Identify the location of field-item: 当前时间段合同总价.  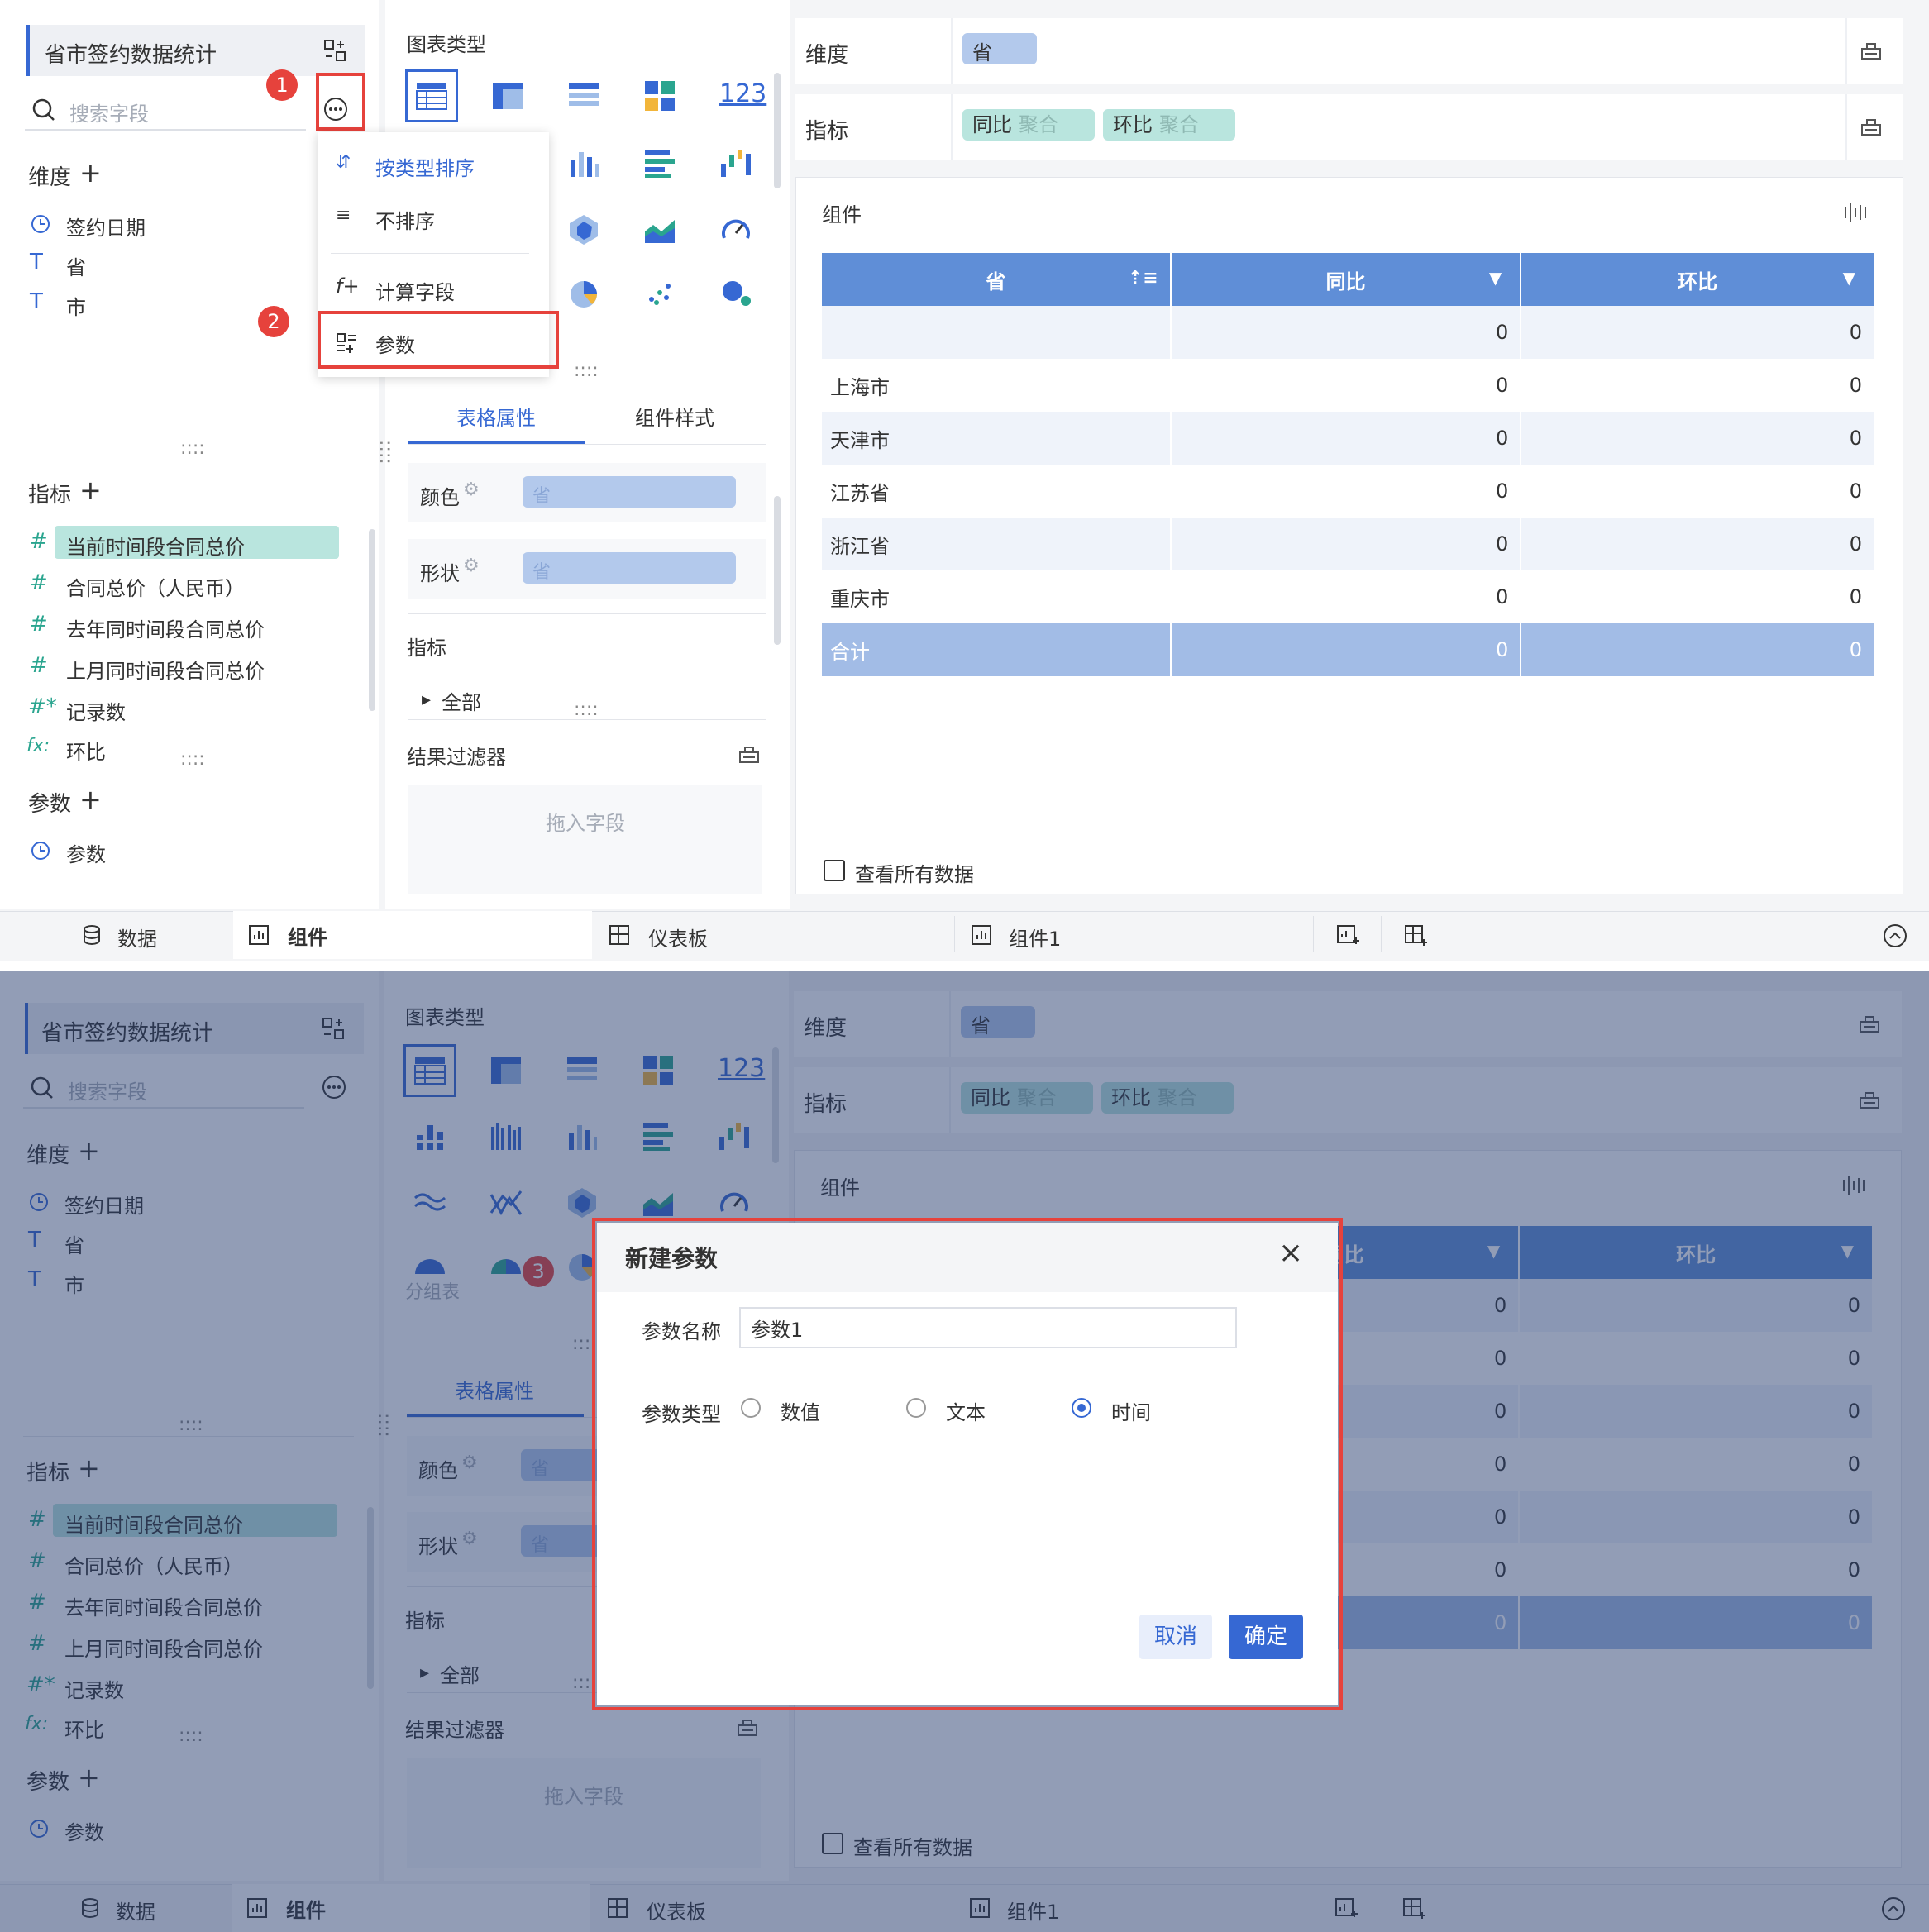
(155, 545).